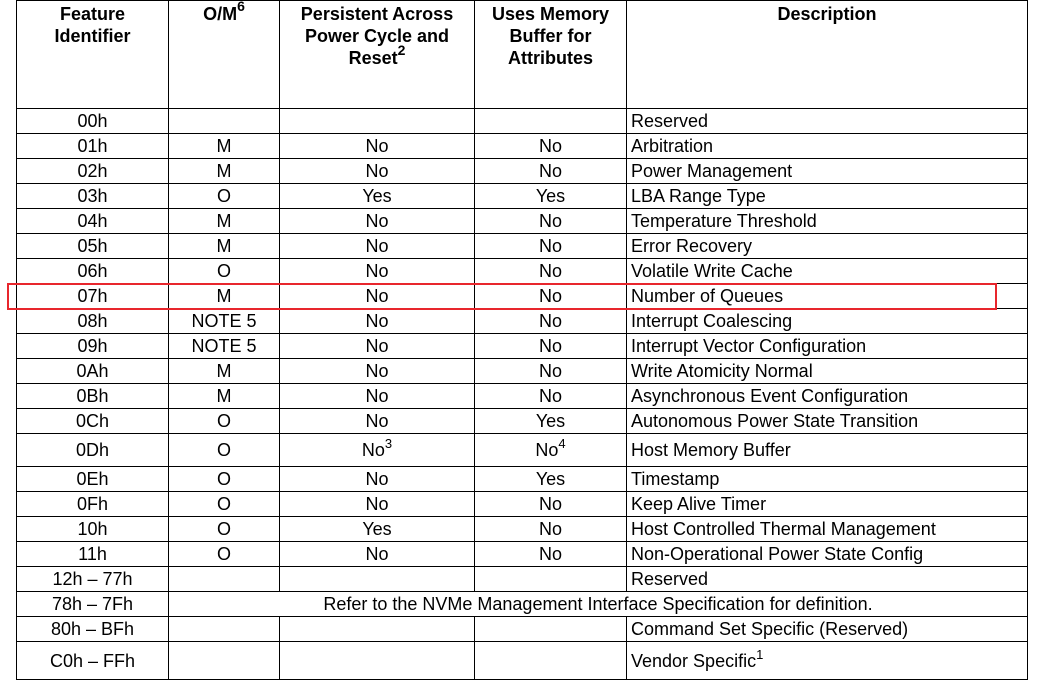 The width and height of the screenshot is (1044, 692). I want to click on description-cell: Interrupt Coalescing, so click(827, 321).